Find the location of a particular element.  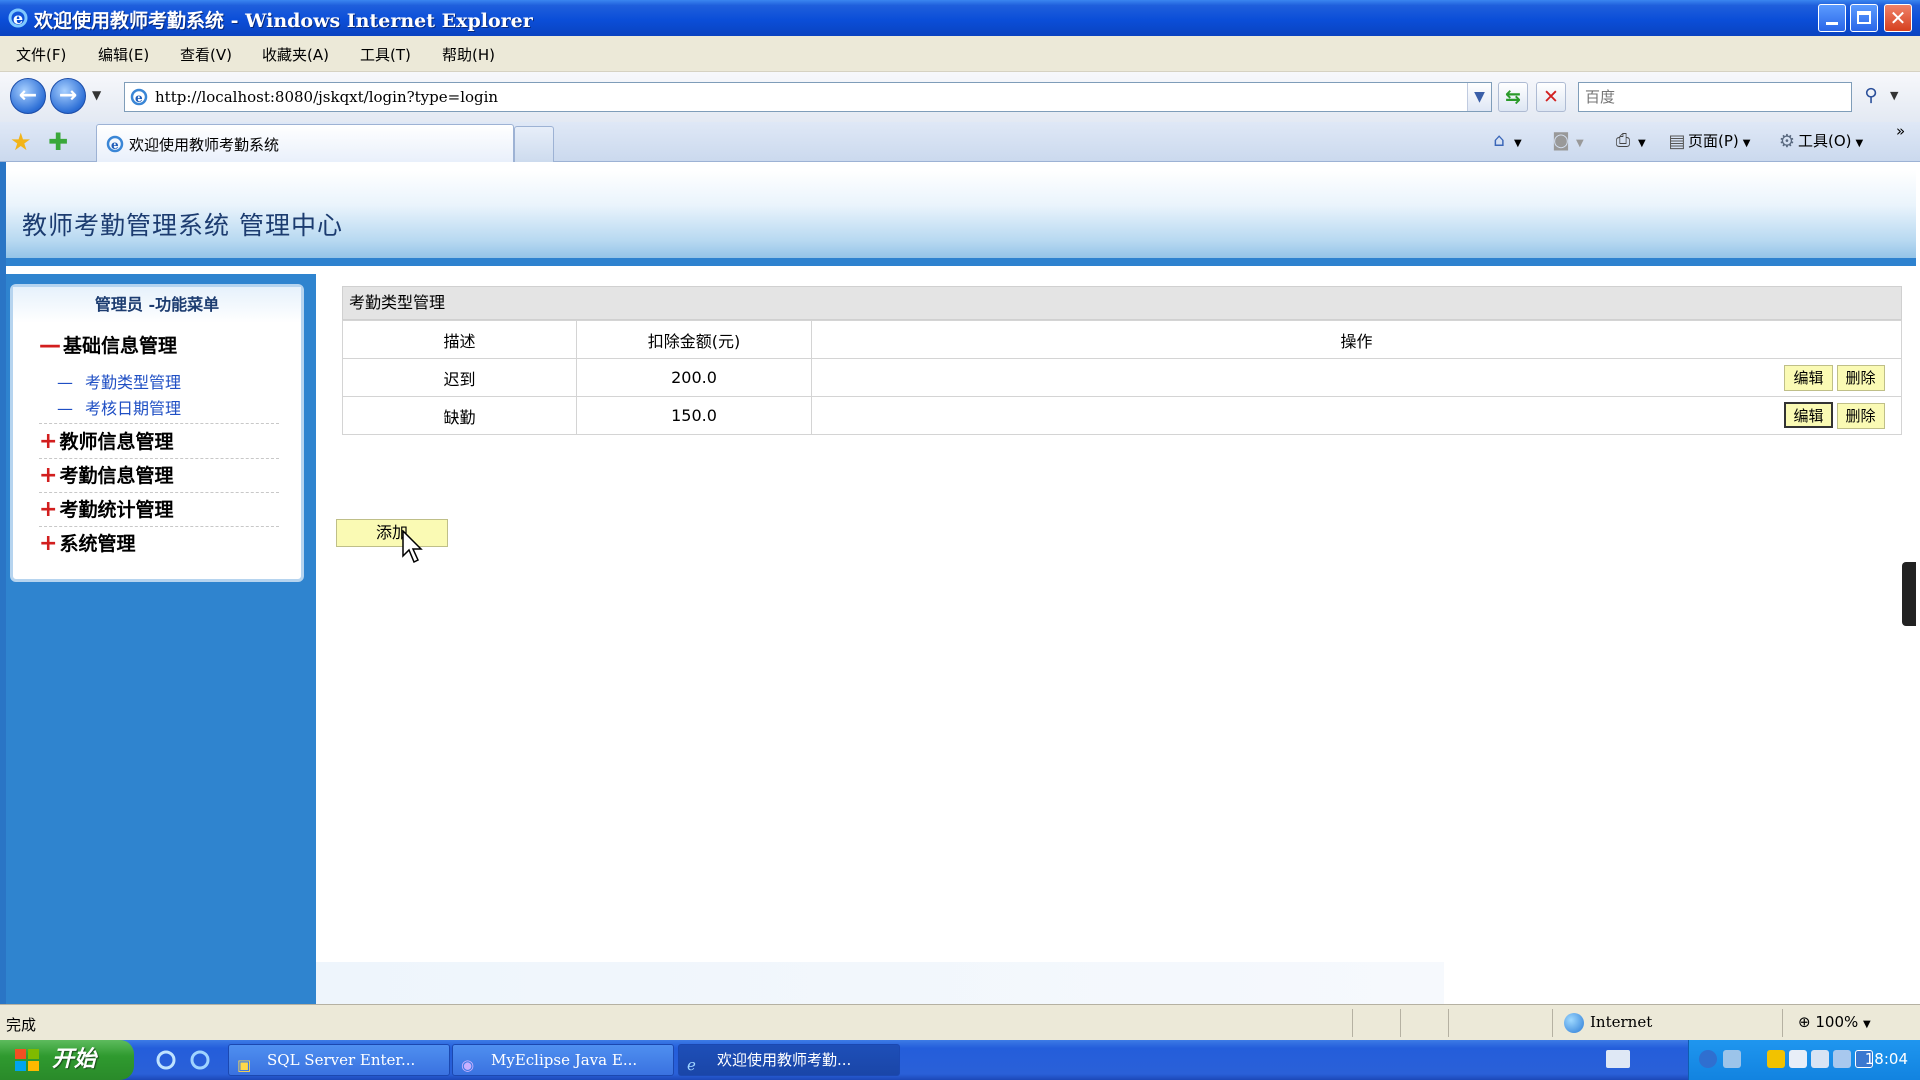

cell-desc: 缺勤 is located at coordinates (459, 415).